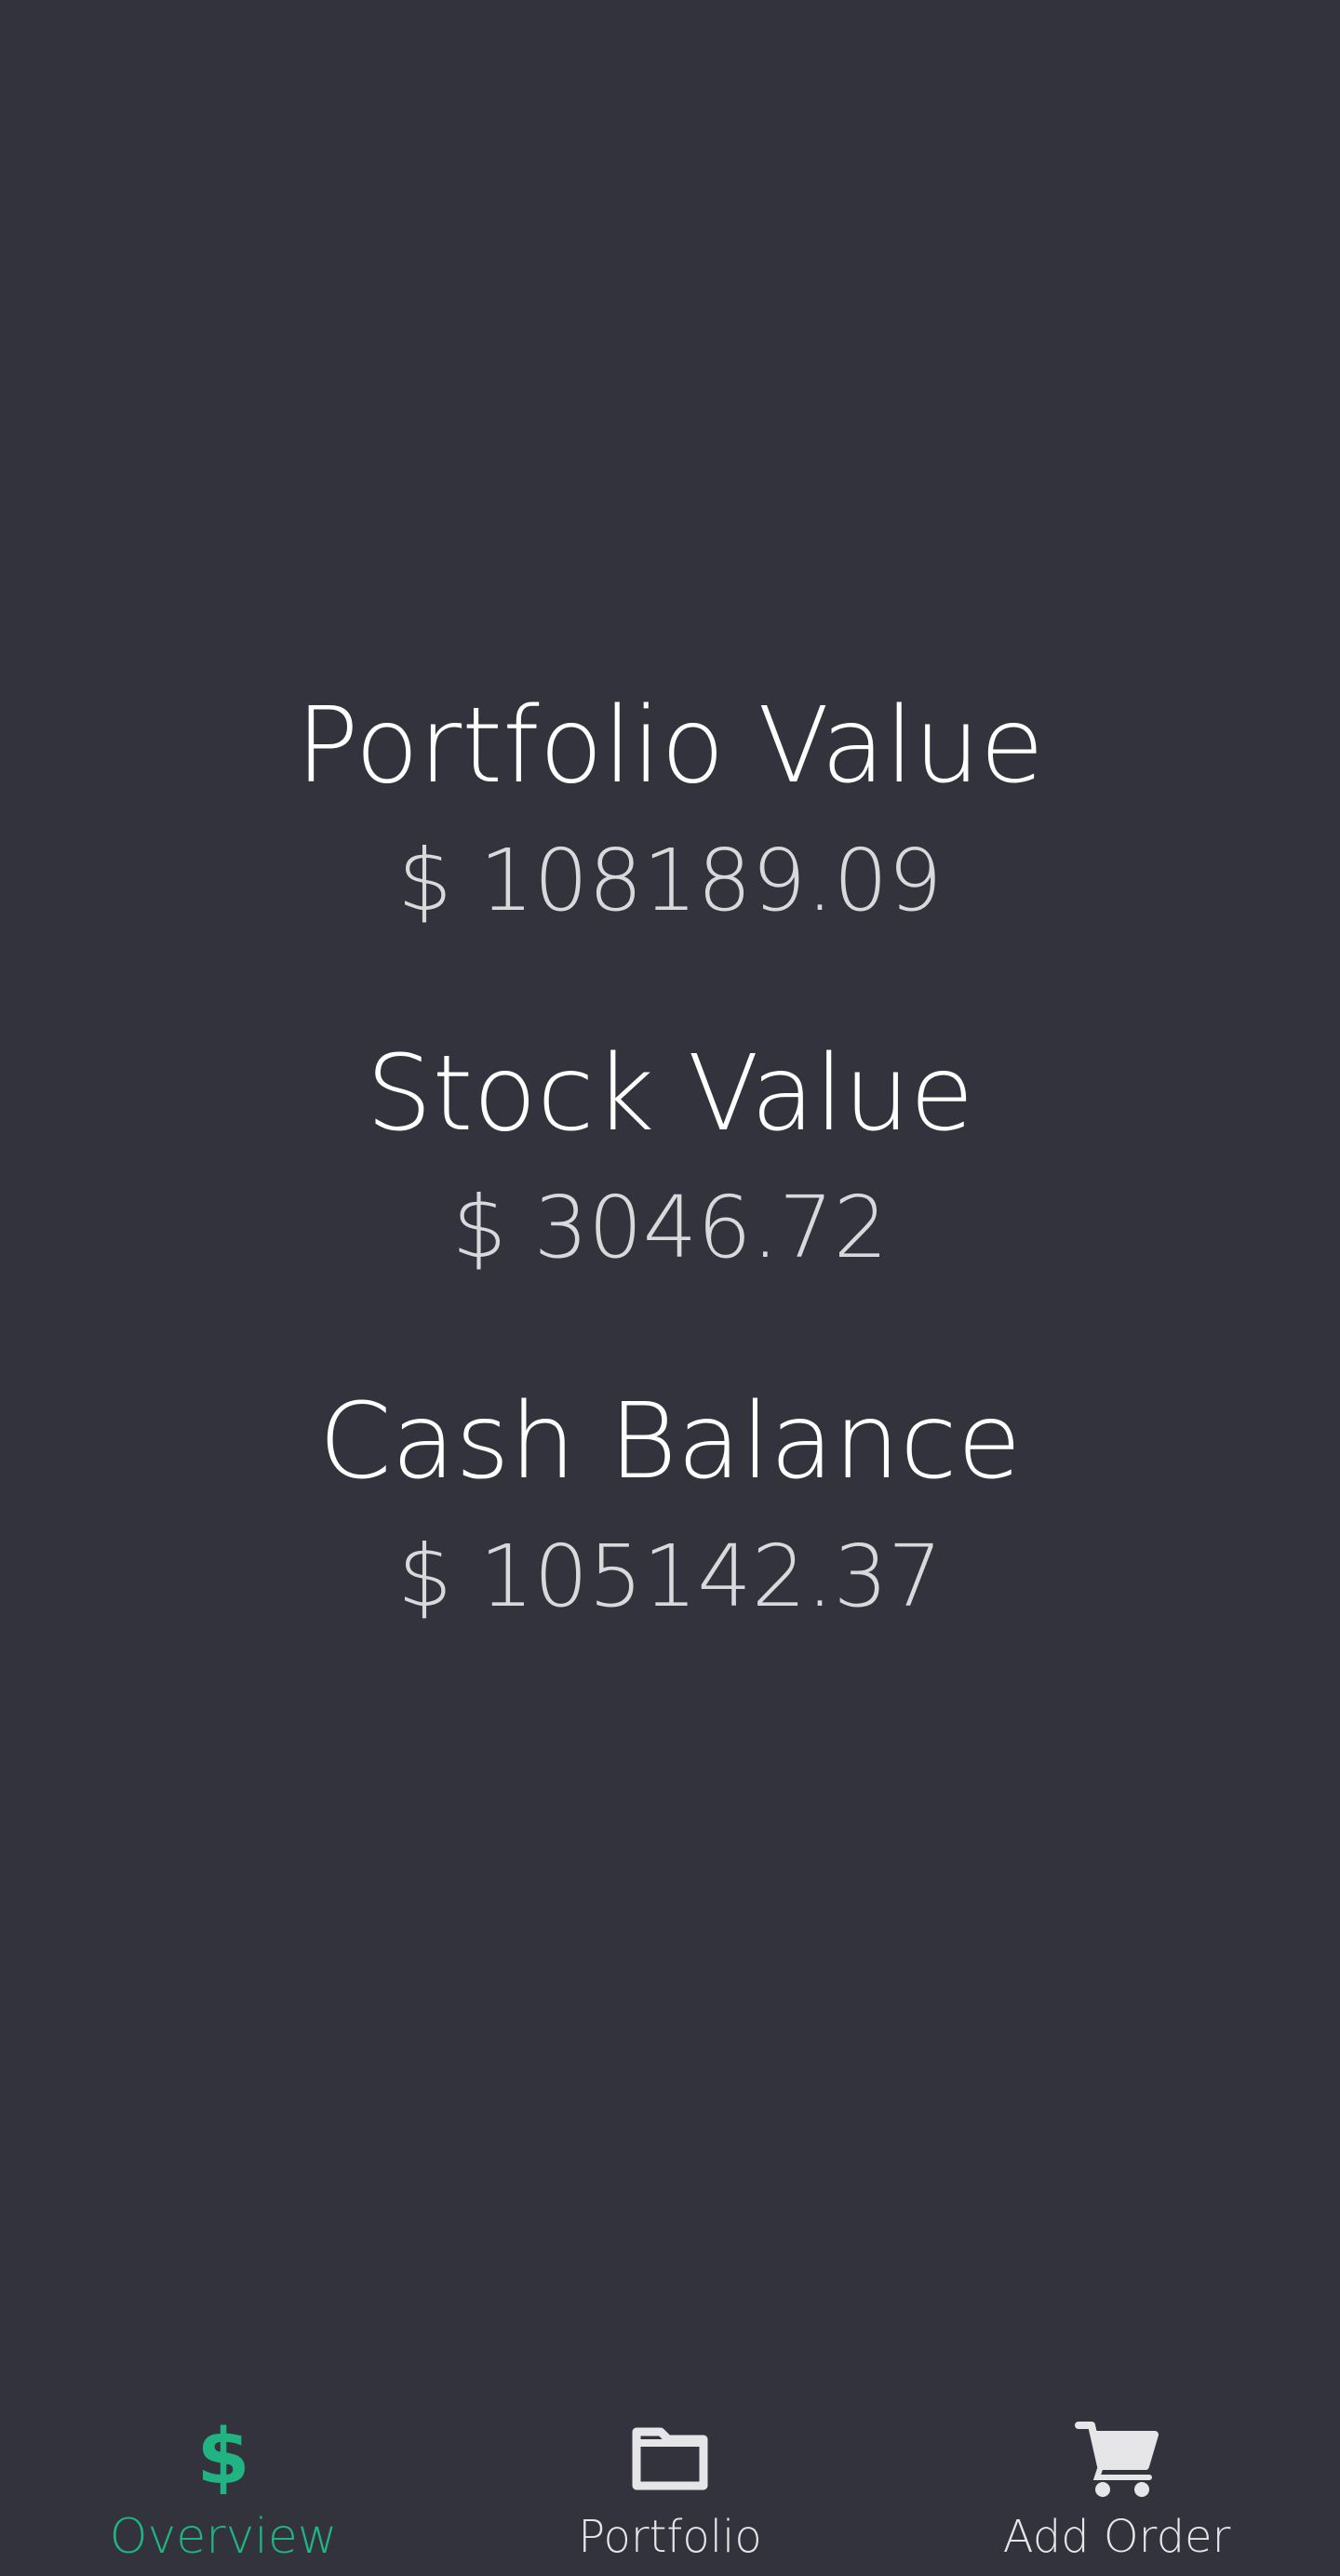 The image size is (1340, 2576). What do you see at coordinates (1116, 2537) in the screenshot?
I see `tab-add-order-label: Add Order` at bounding box center [1116, 2537].